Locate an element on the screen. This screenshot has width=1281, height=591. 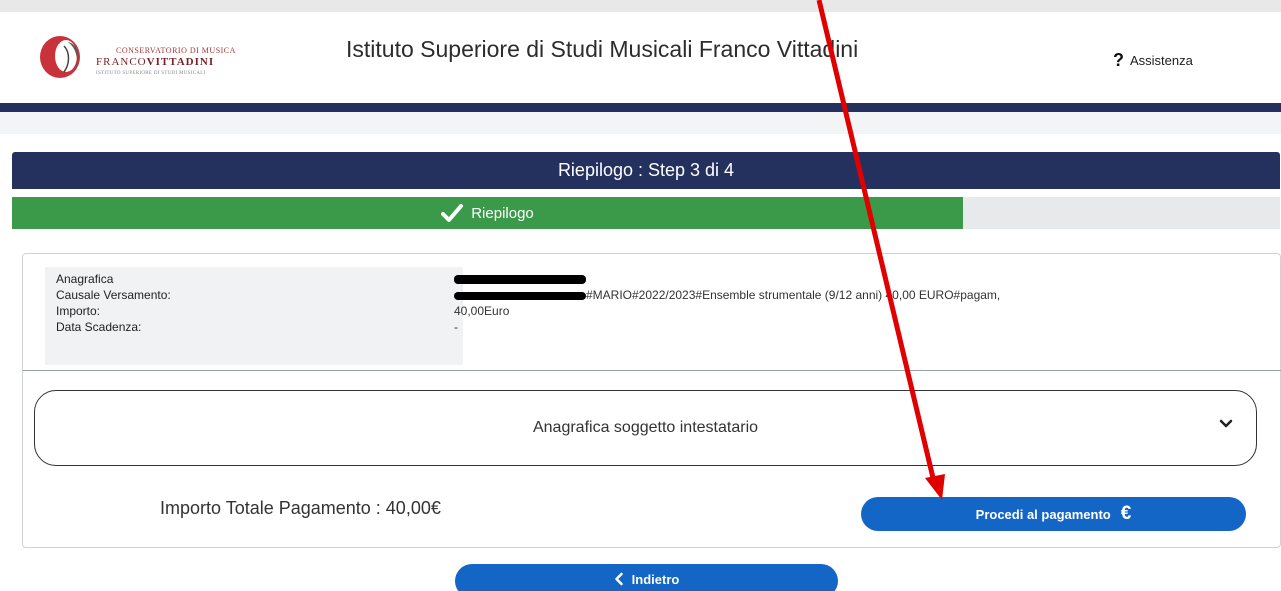
divider is located at coordinates (652, 370).